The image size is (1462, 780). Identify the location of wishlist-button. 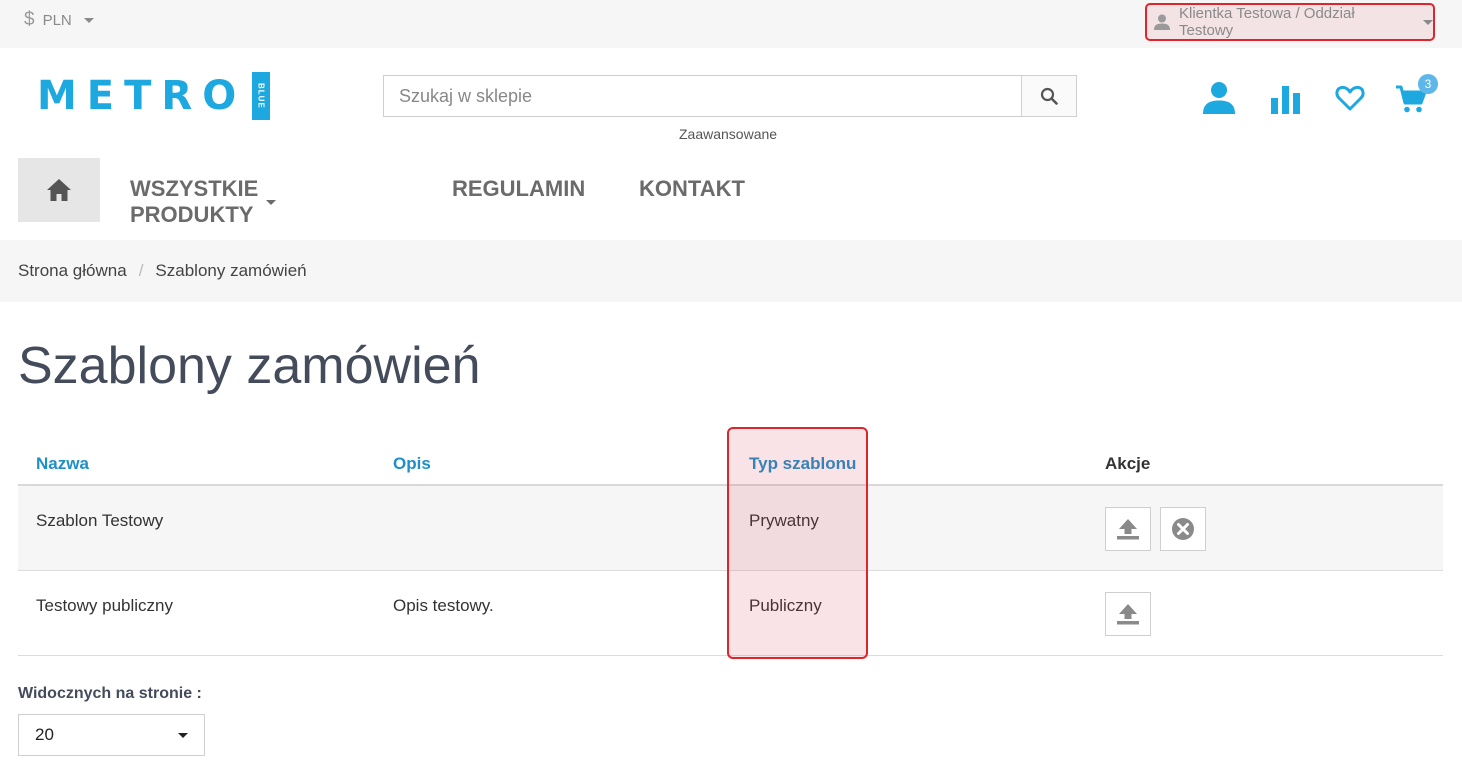
(1350, 100).